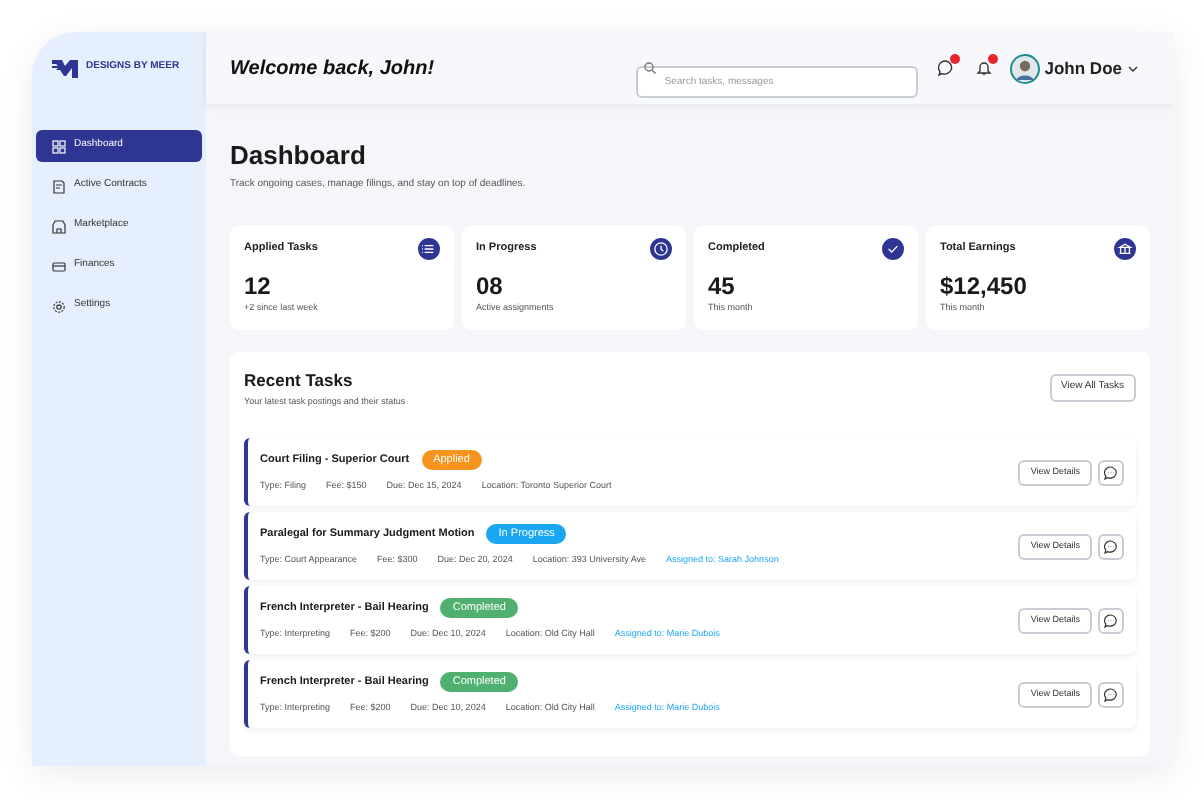 This screenshot has width=1204, height=800. I want to click on list-icon, so click(429, 248).